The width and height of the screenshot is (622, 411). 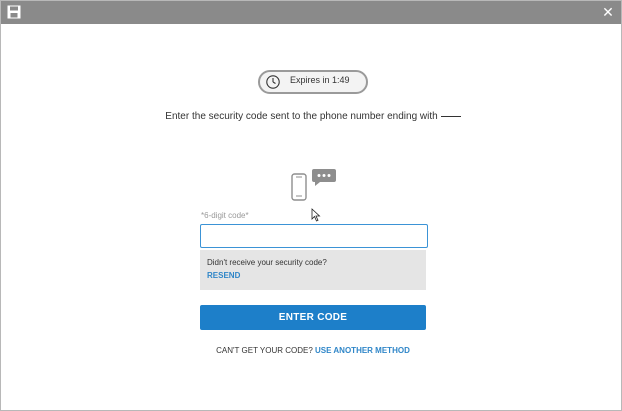 What do you see at coordinates (311, 12) in the screenshot?
I see `title-bar: ✕` at bounding box center [311, 12].